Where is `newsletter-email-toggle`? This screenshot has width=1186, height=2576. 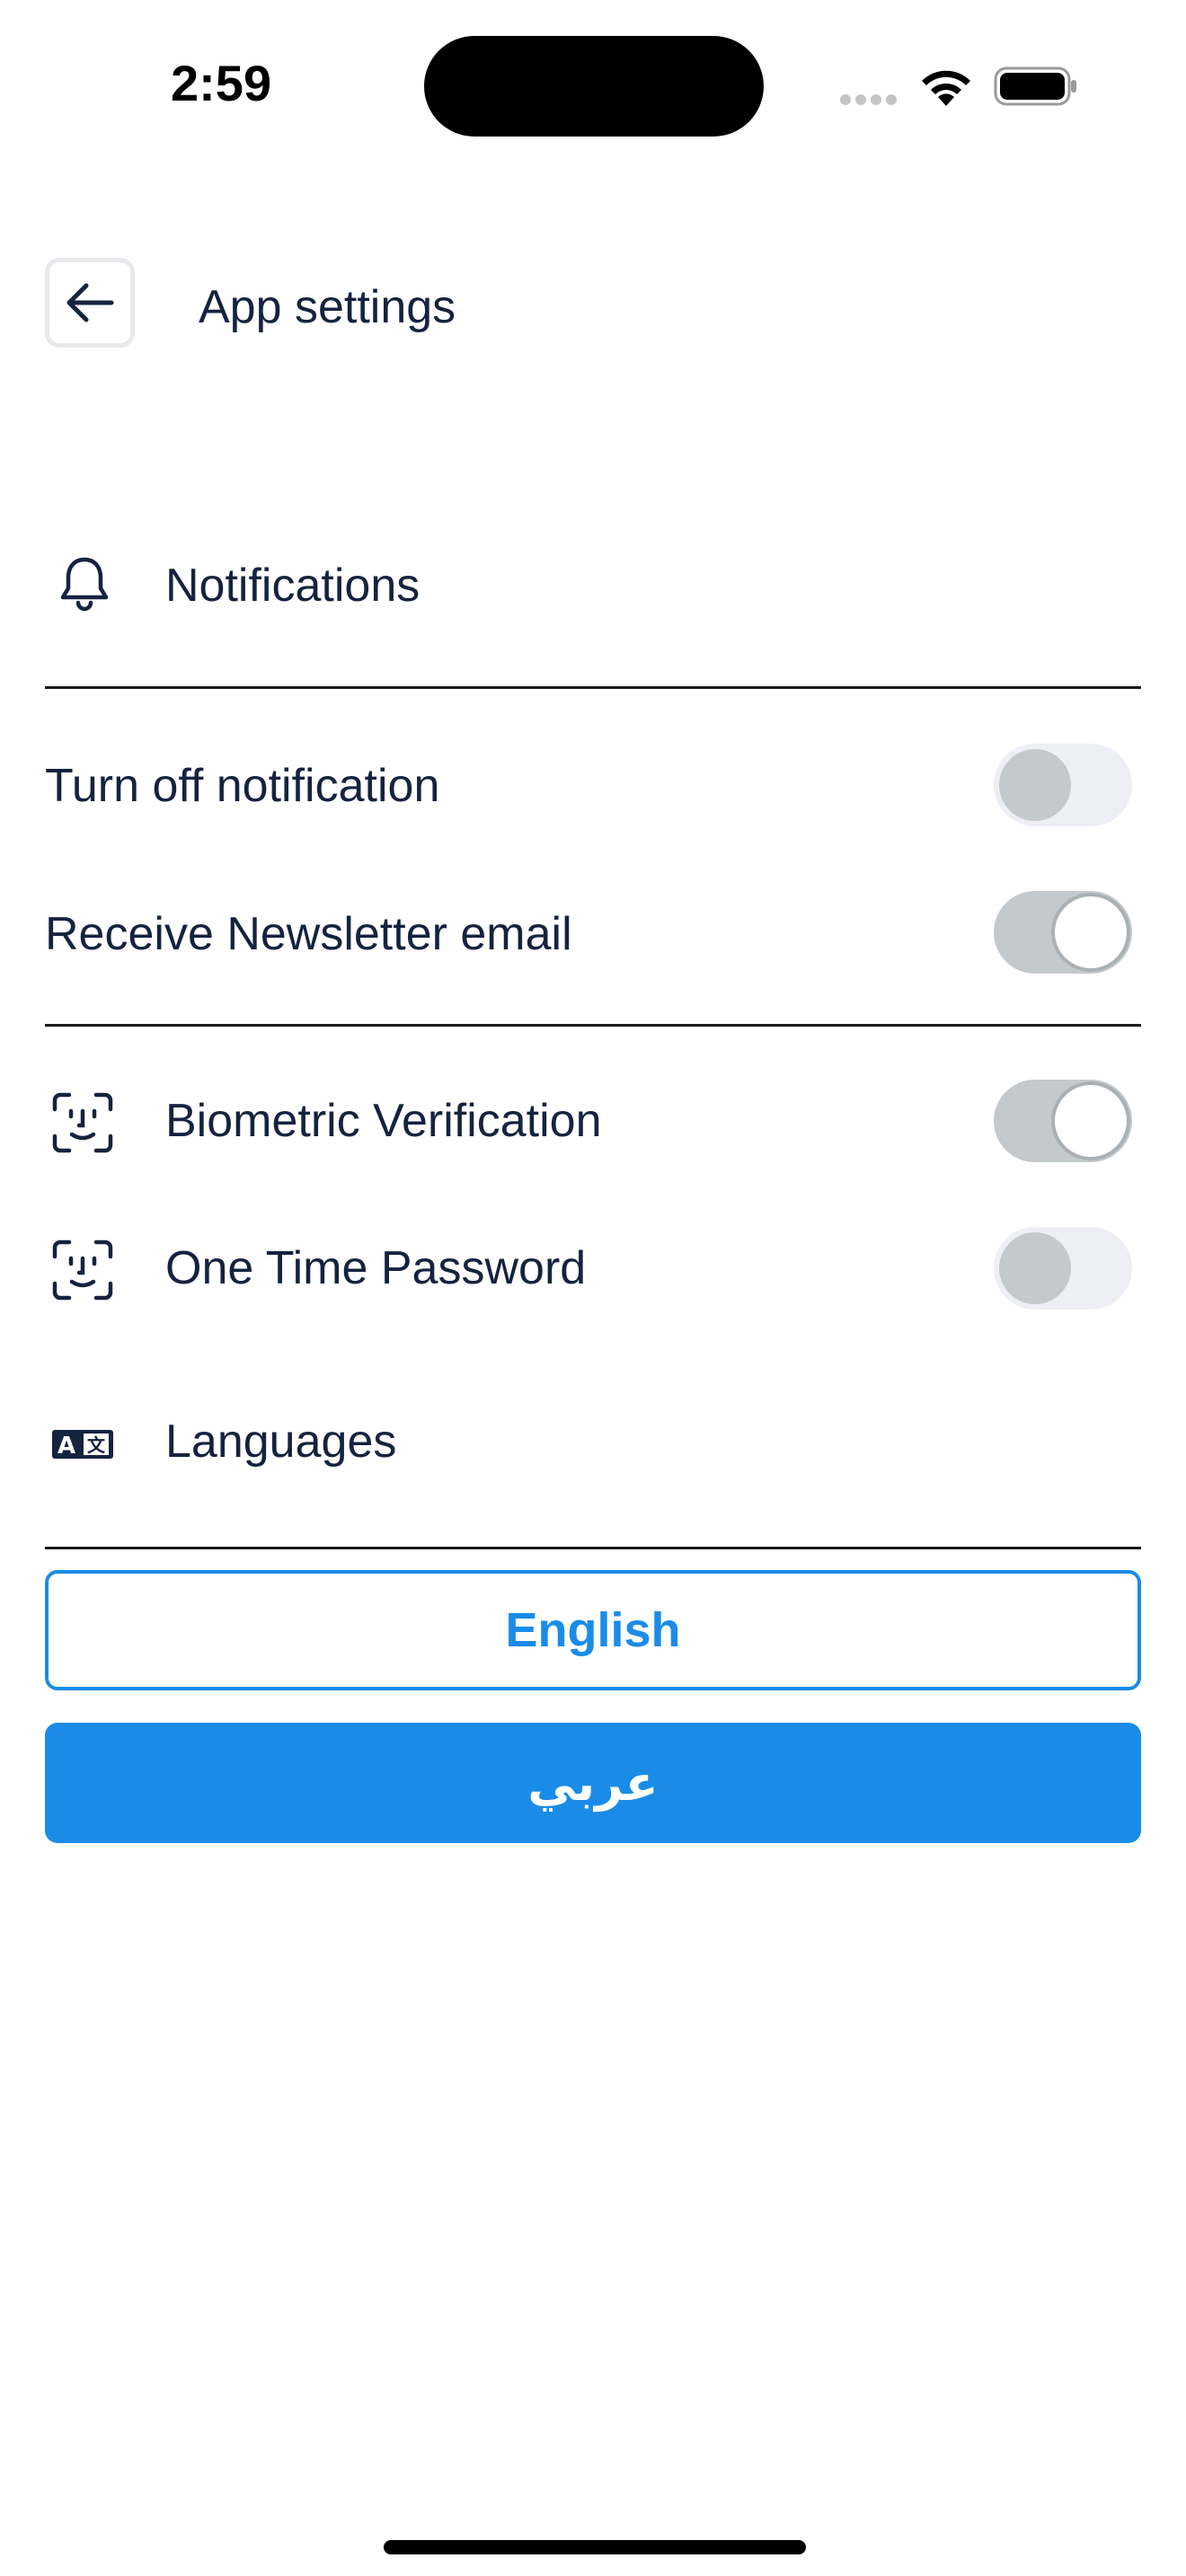 newsletter-email-toggle is located at coordinates (1063, 933).